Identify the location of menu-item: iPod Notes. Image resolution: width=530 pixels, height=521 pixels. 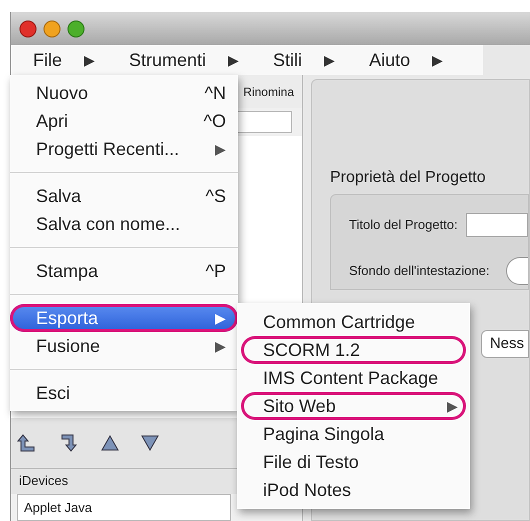
(353, 490).